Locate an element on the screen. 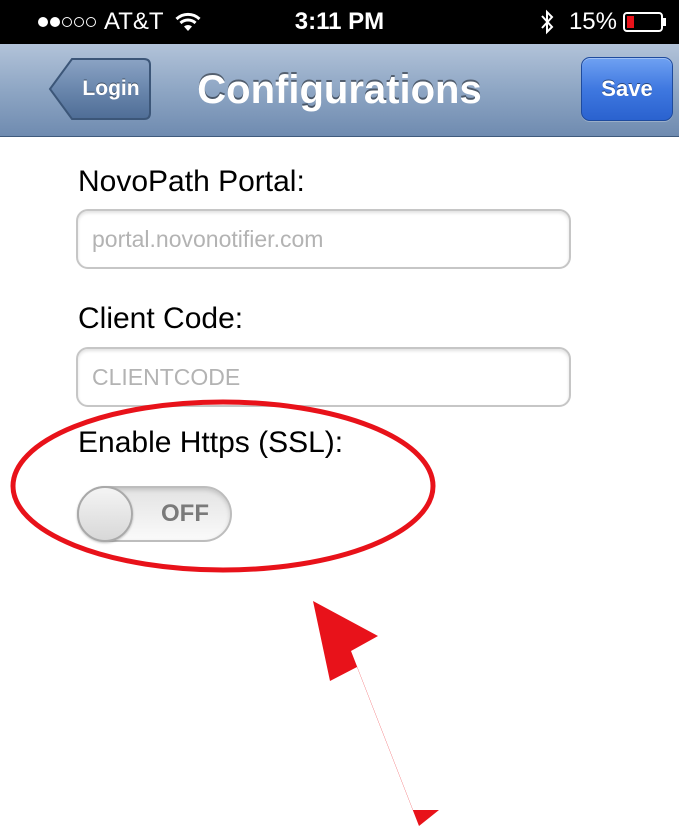  portal-input is located at coordinates (323, 239).